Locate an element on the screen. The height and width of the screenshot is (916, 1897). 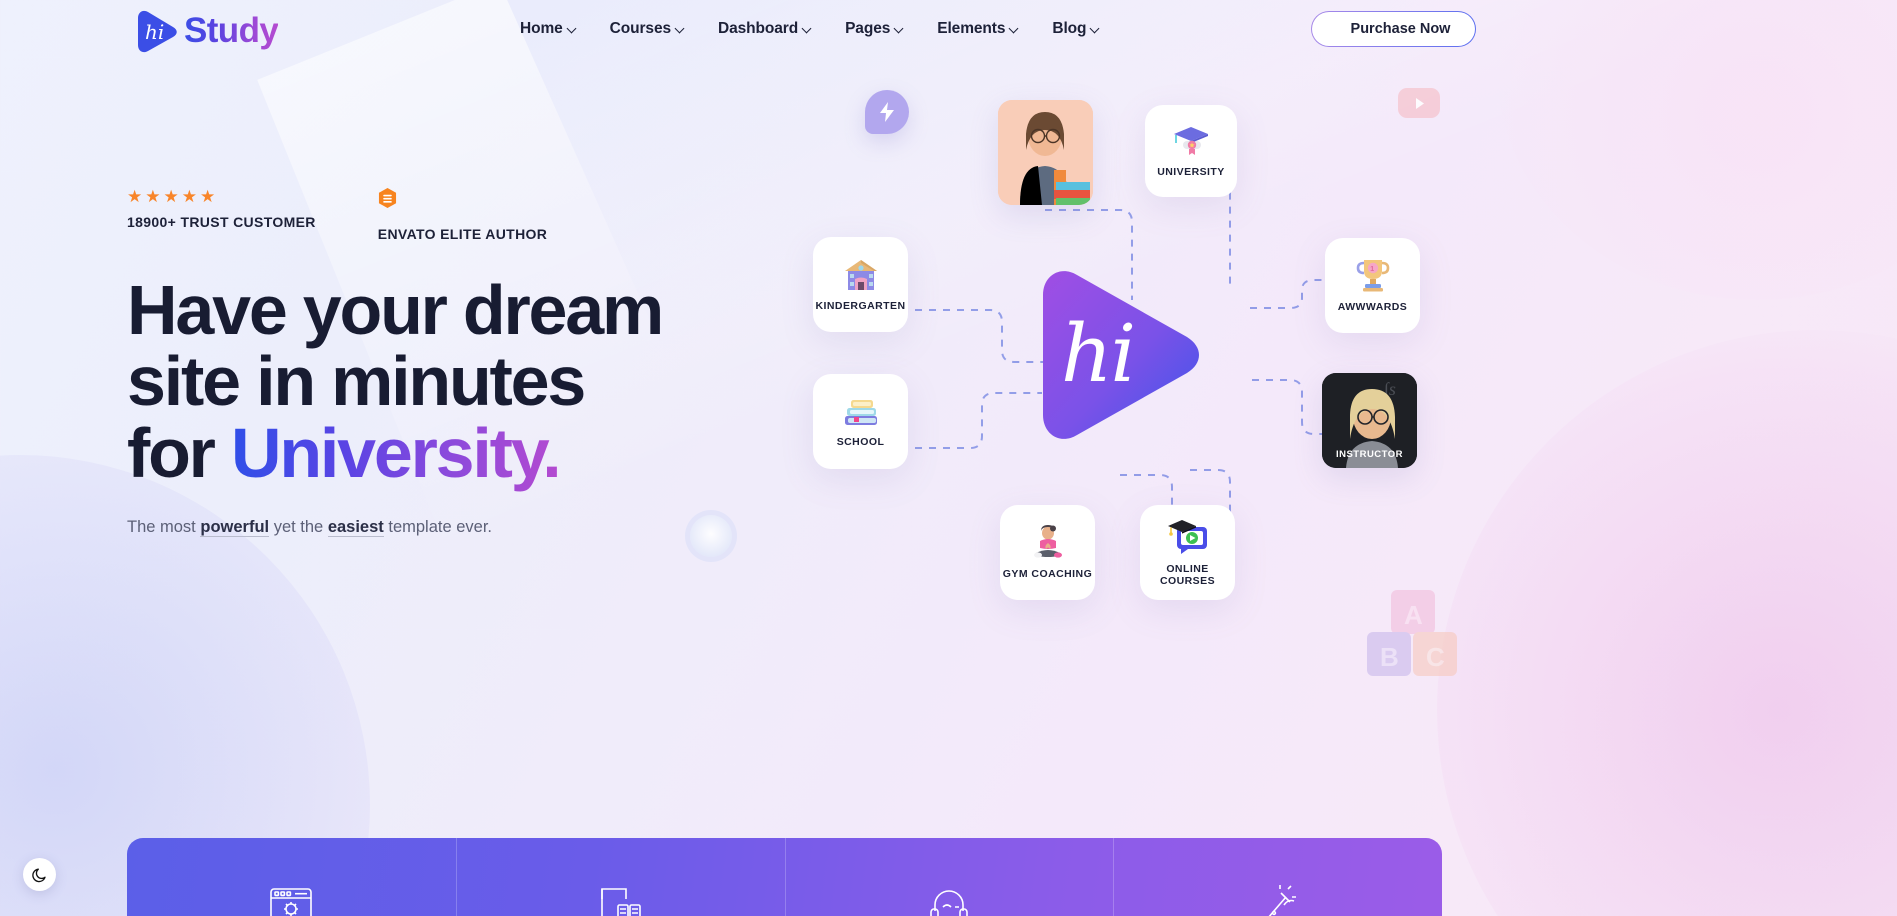
headline-line-1: Have your dream is located at coordinates (395, 310).